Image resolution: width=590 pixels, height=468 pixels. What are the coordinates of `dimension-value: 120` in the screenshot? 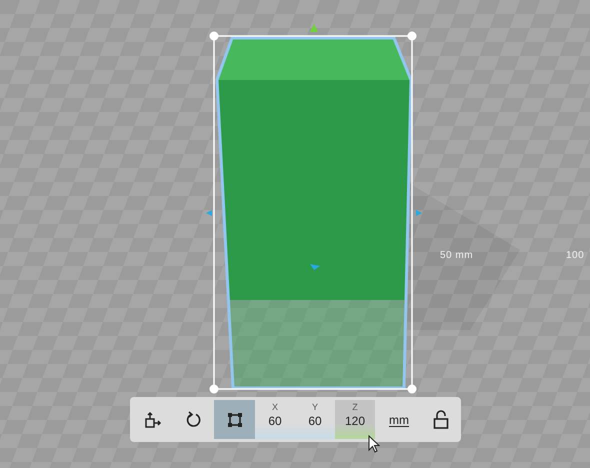 It's located at (355, 421).